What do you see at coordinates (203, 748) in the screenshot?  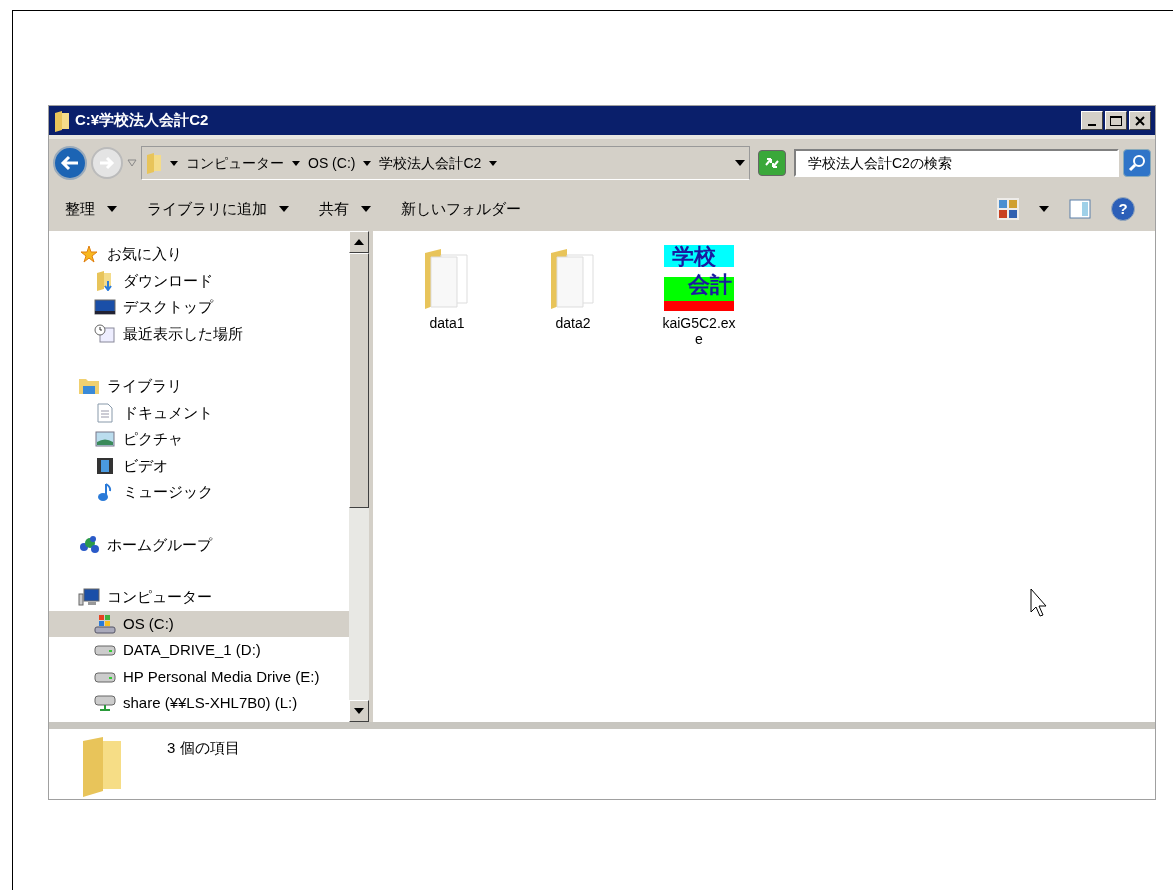 I see `item-count: 3 個の項目` at bounding box center [203, 748].